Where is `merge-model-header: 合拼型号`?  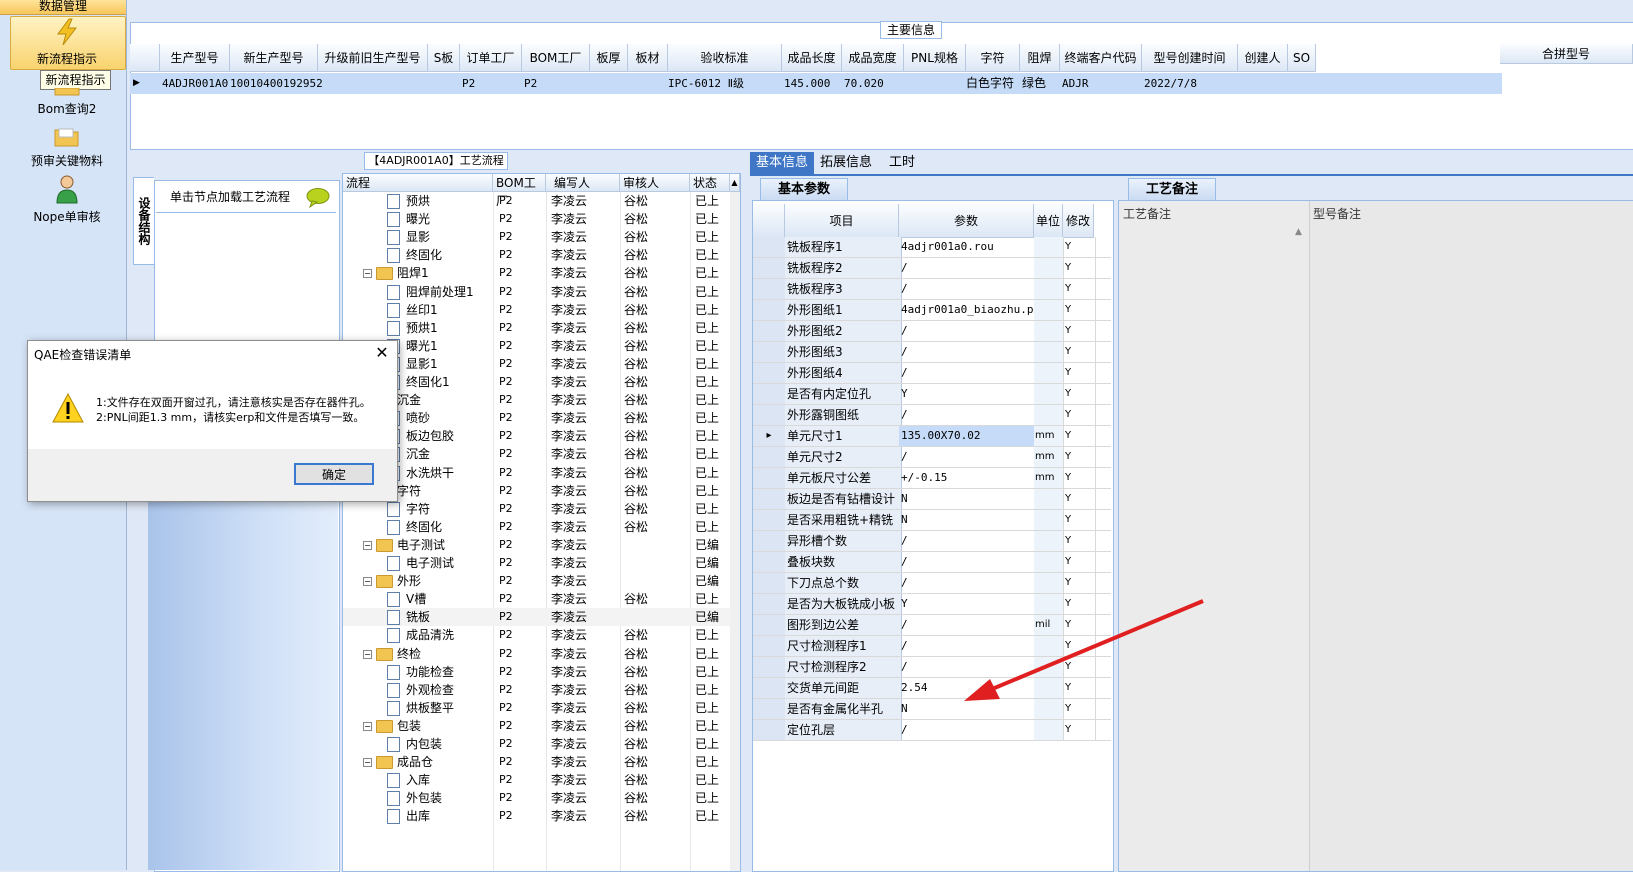 merge-model-header: 合拼型号 is located at coordinates (1566, 54).